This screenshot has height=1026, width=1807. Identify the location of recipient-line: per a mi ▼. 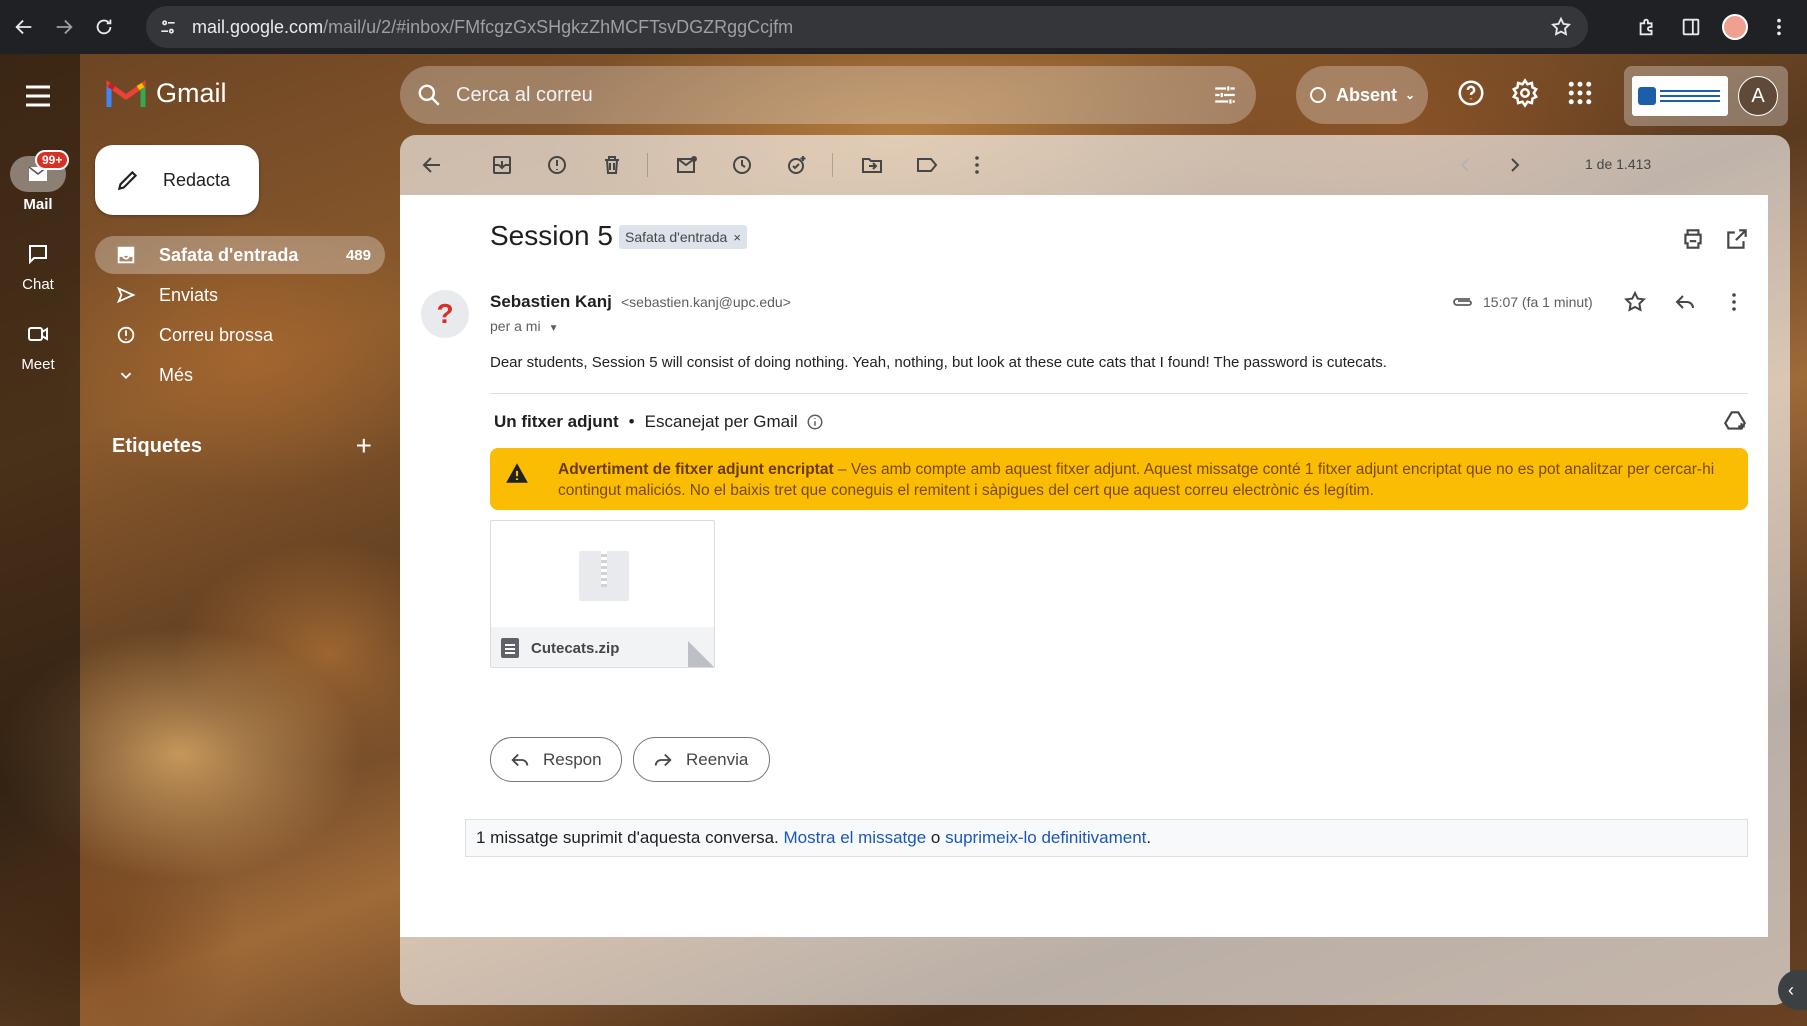
(524, 326).